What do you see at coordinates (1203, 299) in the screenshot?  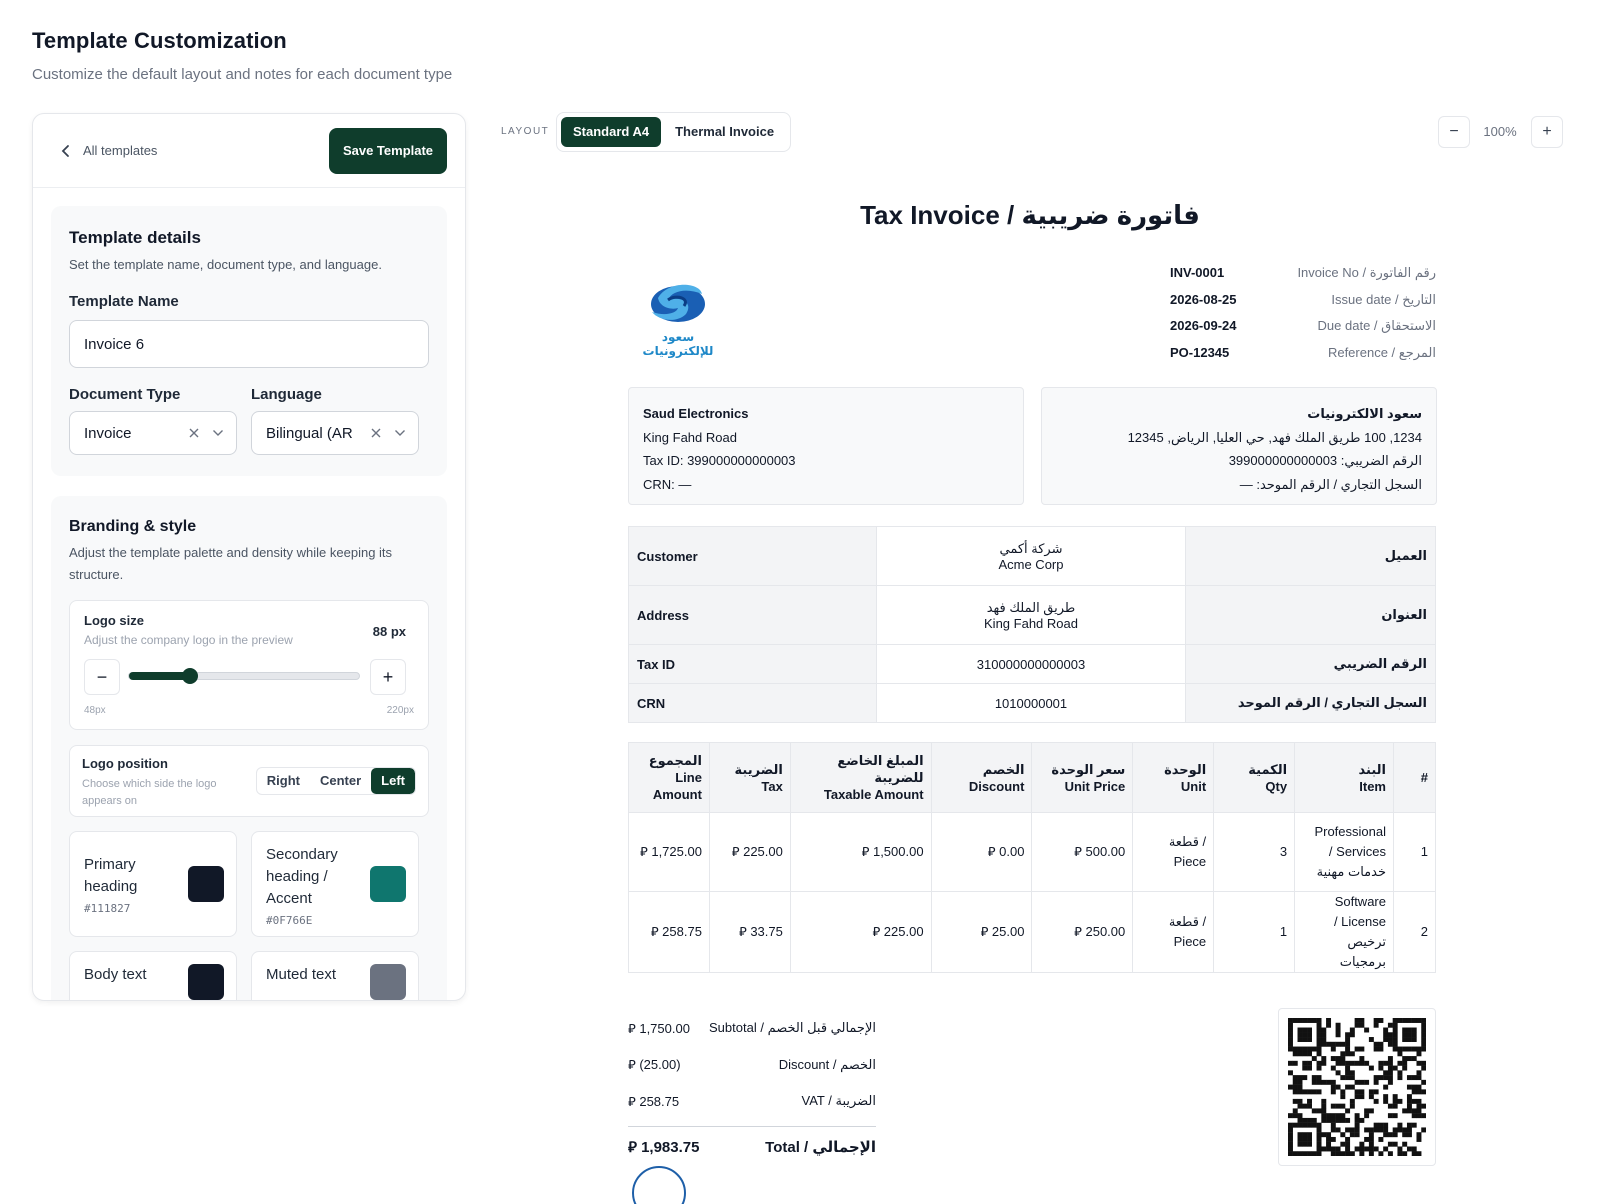 I see `issue-date-value: 2026-08-25` at bounding box center [1203, 299].